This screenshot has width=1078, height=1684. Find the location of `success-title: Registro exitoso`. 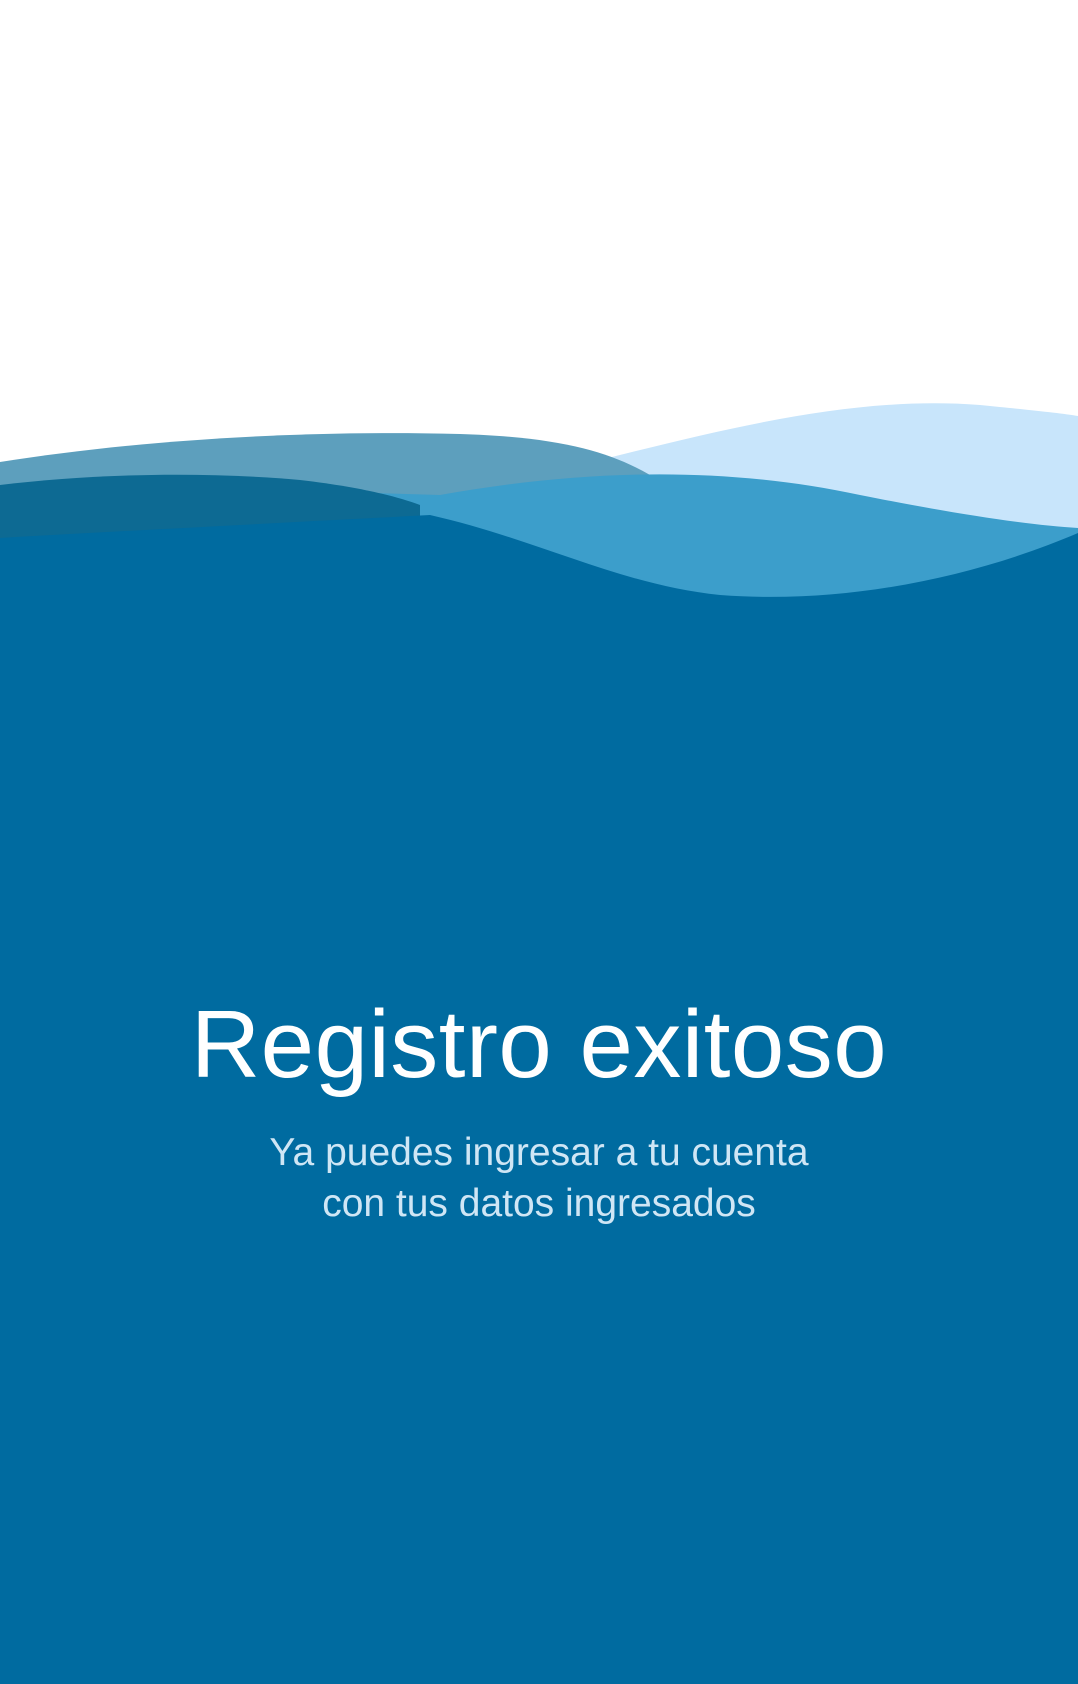

success-title: Registro exitoso is located at coordinates (539, 1044).